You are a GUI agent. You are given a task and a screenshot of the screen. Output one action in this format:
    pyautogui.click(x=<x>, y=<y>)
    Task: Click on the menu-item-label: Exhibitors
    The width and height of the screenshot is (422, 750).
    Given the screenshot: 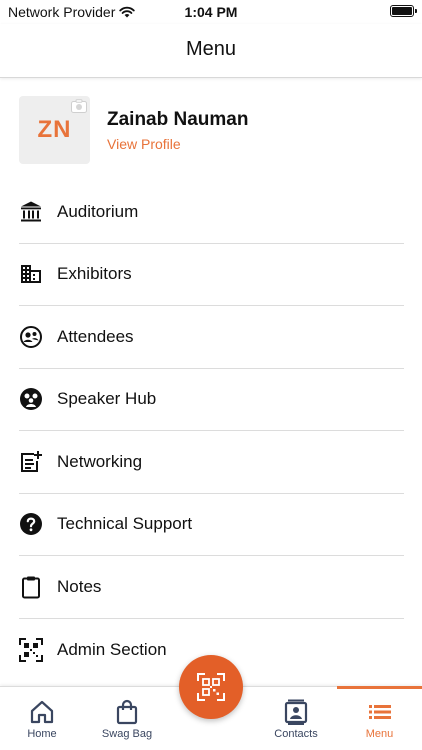 What is the action you would take?
    pyautogui.click(x=94, y=274)
    